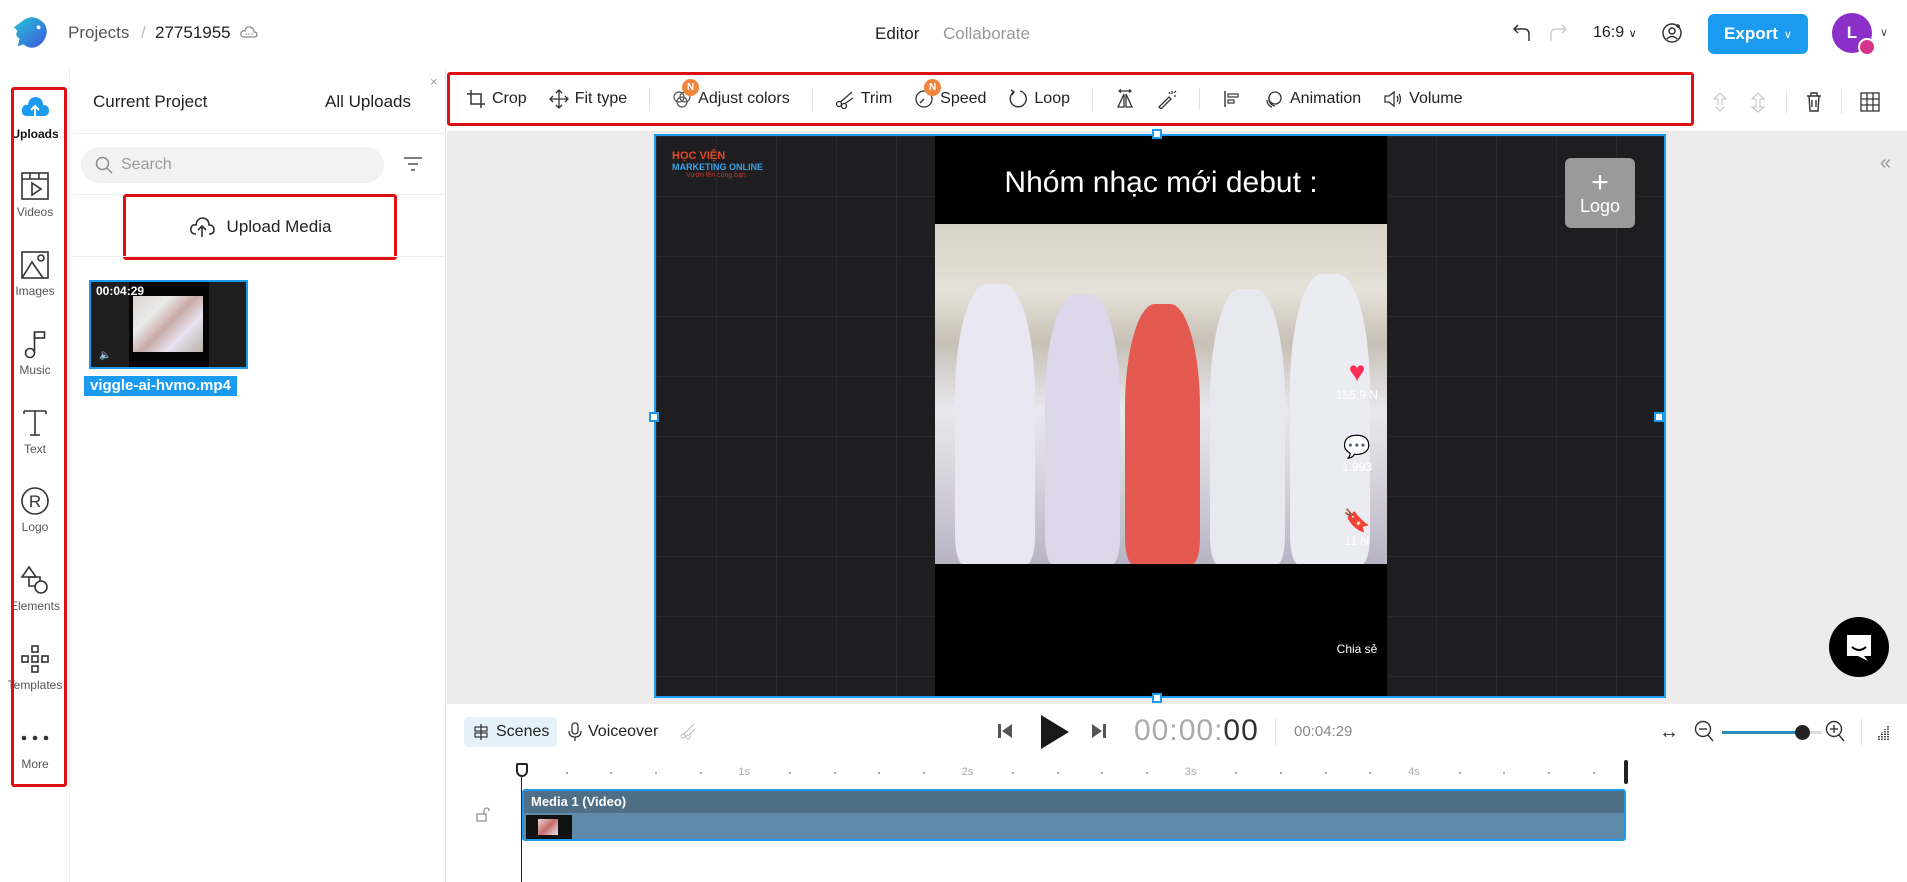 The image size is (1907, 882). I want to click on volume-icon: 🔈, so click(105, 355).